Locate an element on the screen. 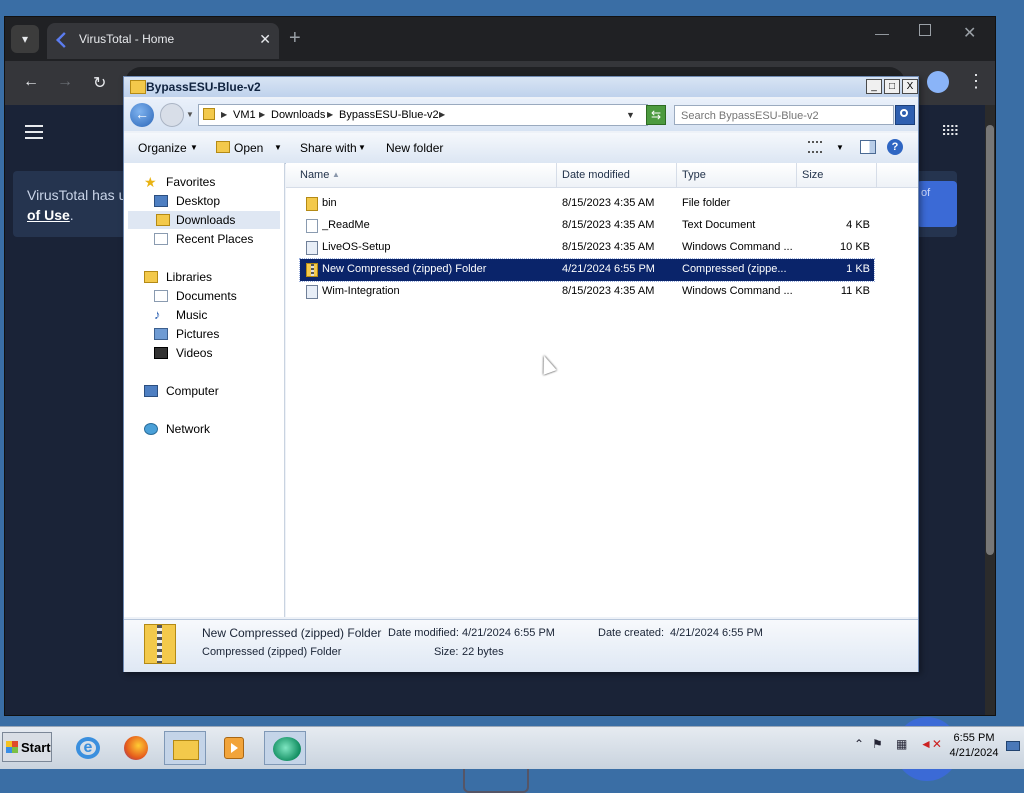  nav-recent-places: Recent Places is located at coordinates (217, 239).